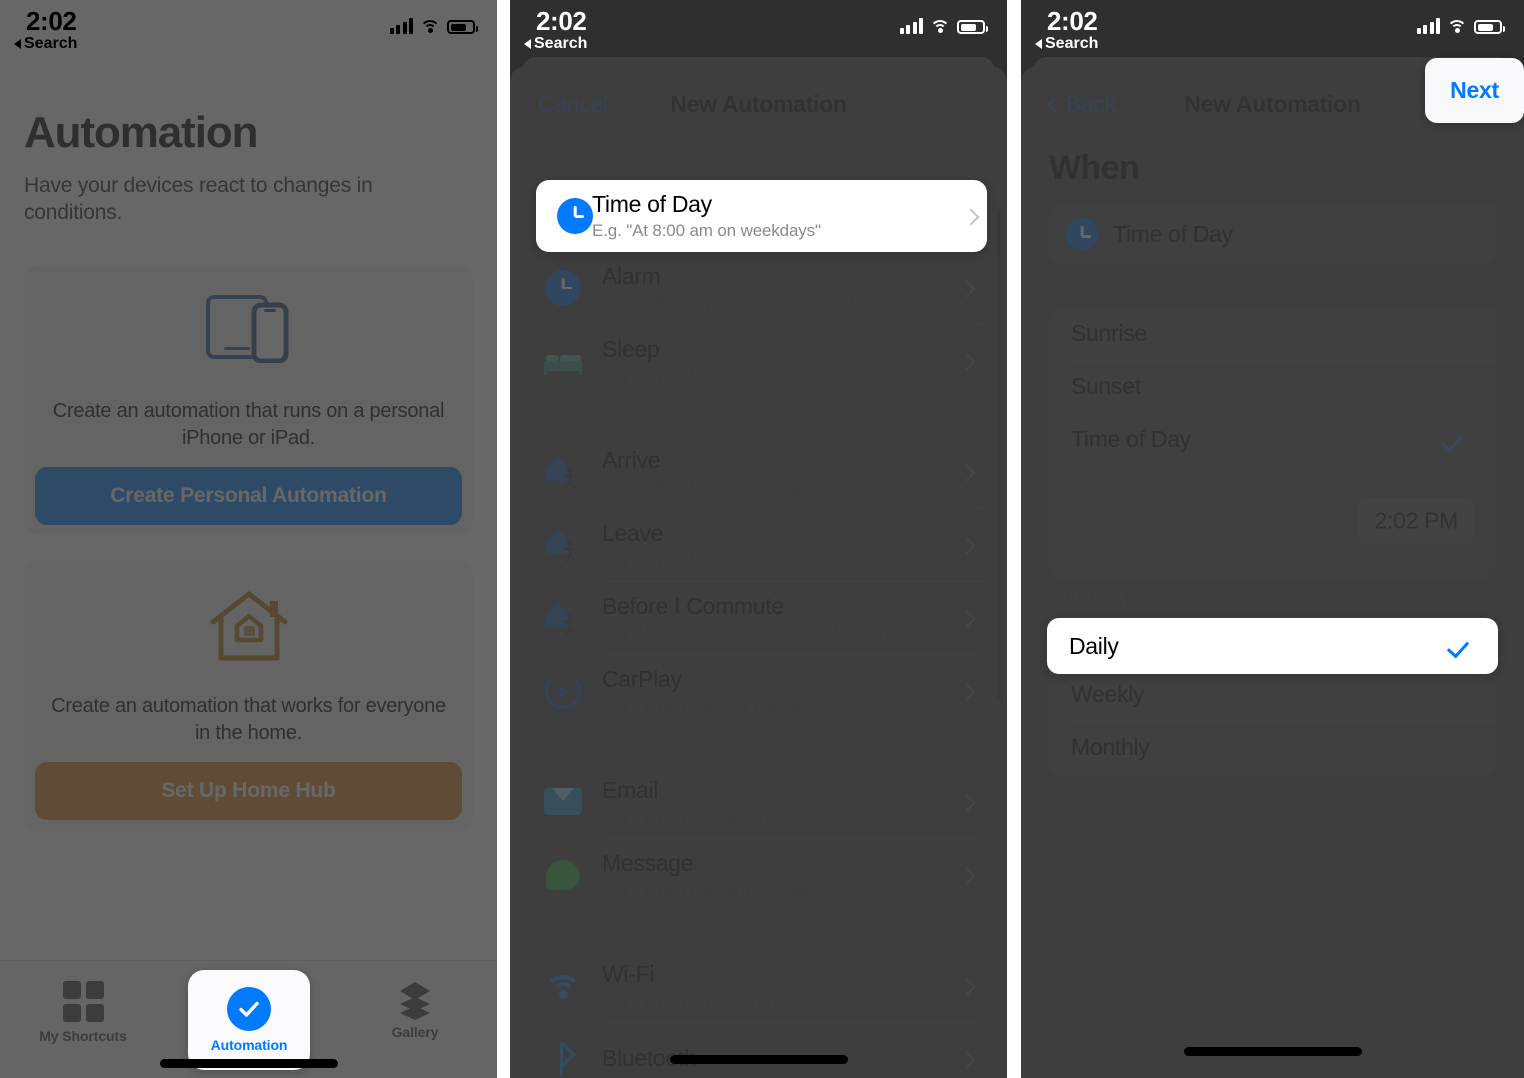  I want to click on list-item-subtitle: E.g. "When CarPlay connects", so click(715, 705).